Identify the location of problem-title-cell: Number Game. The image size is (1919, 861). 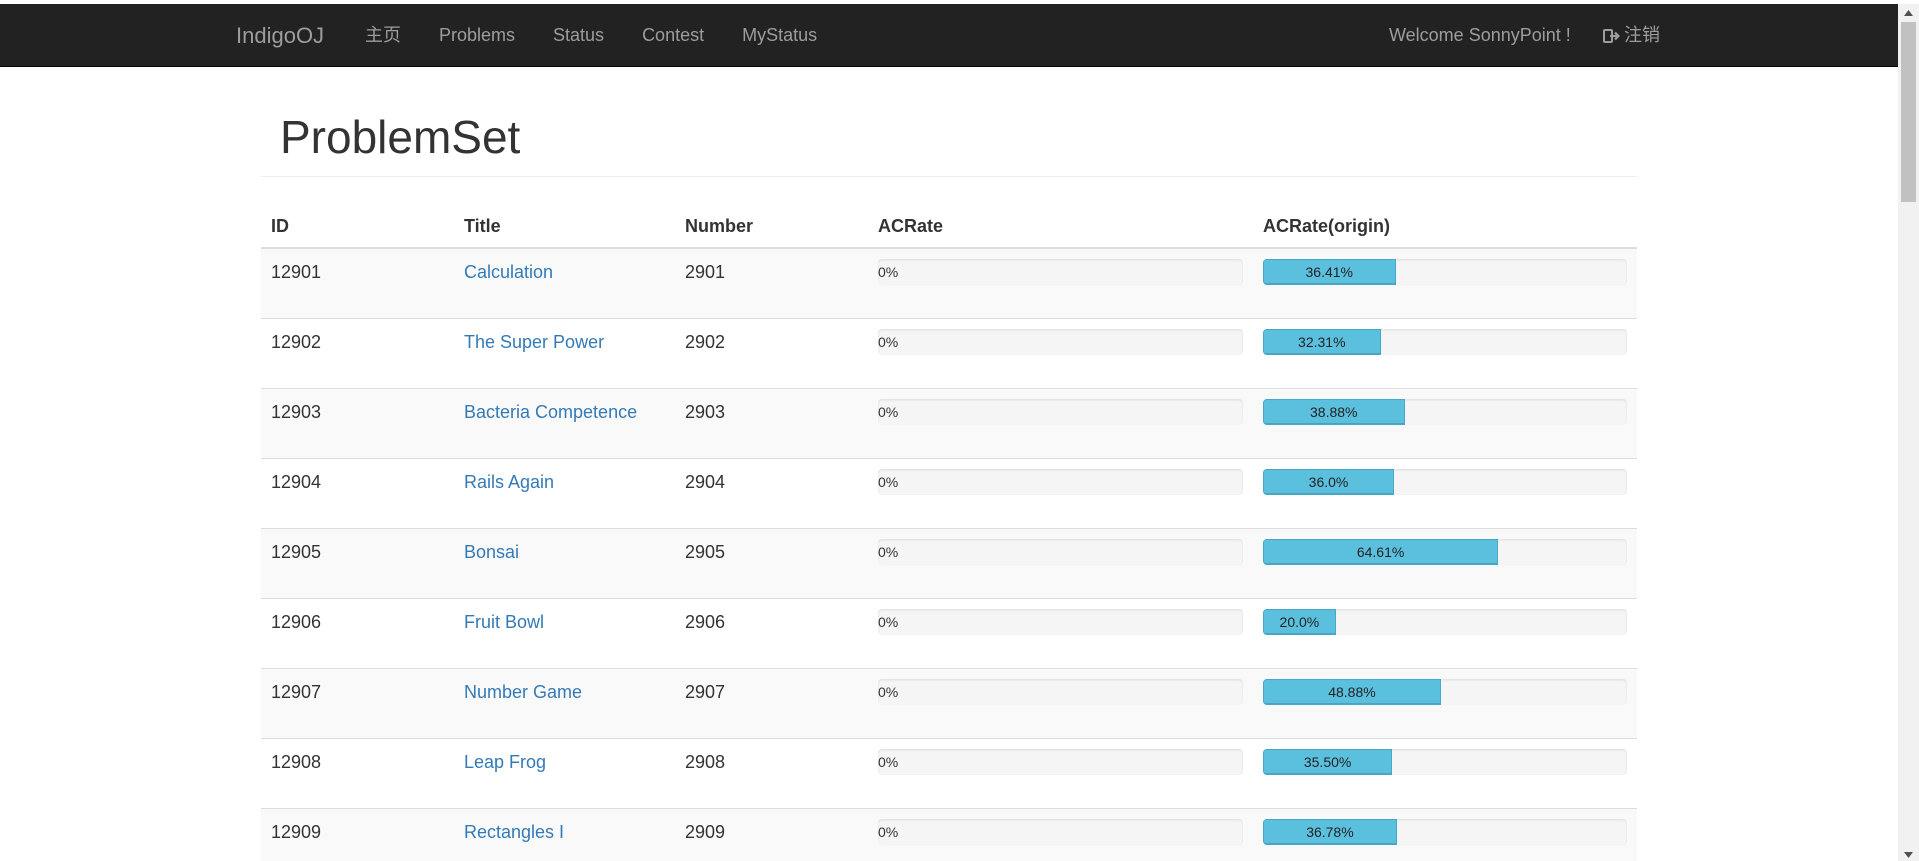
(564, 702).